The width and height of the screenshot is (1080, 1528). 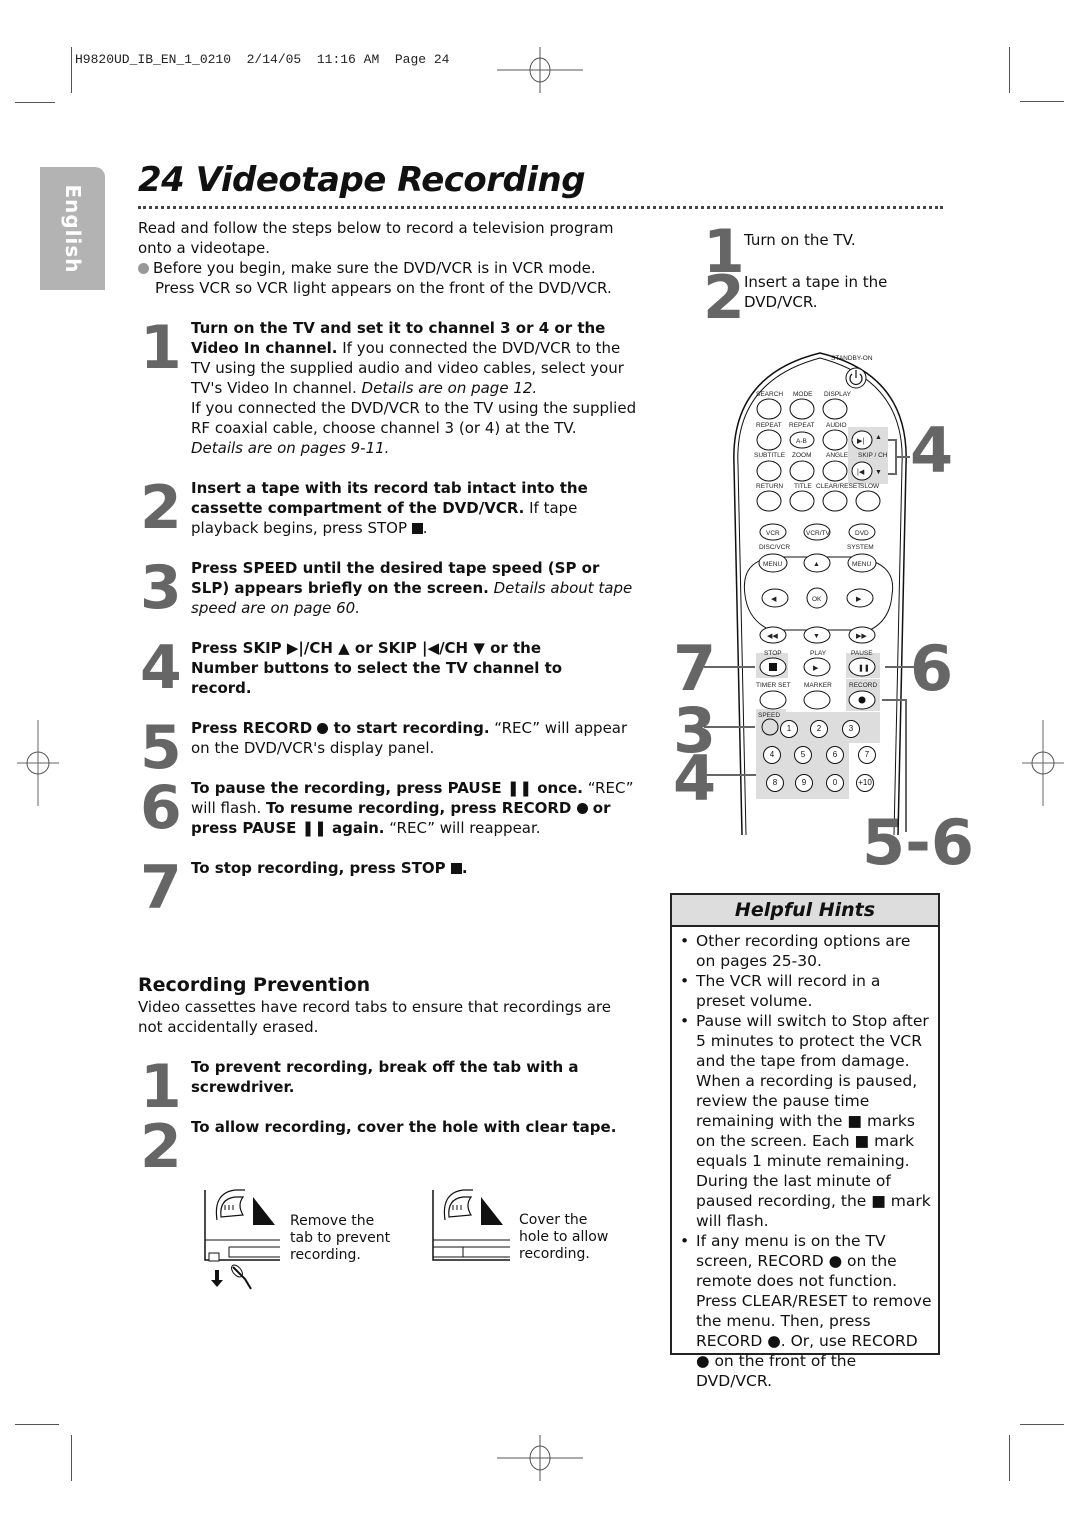 I want to click on step-number: 7, so click(x=161, y=888).